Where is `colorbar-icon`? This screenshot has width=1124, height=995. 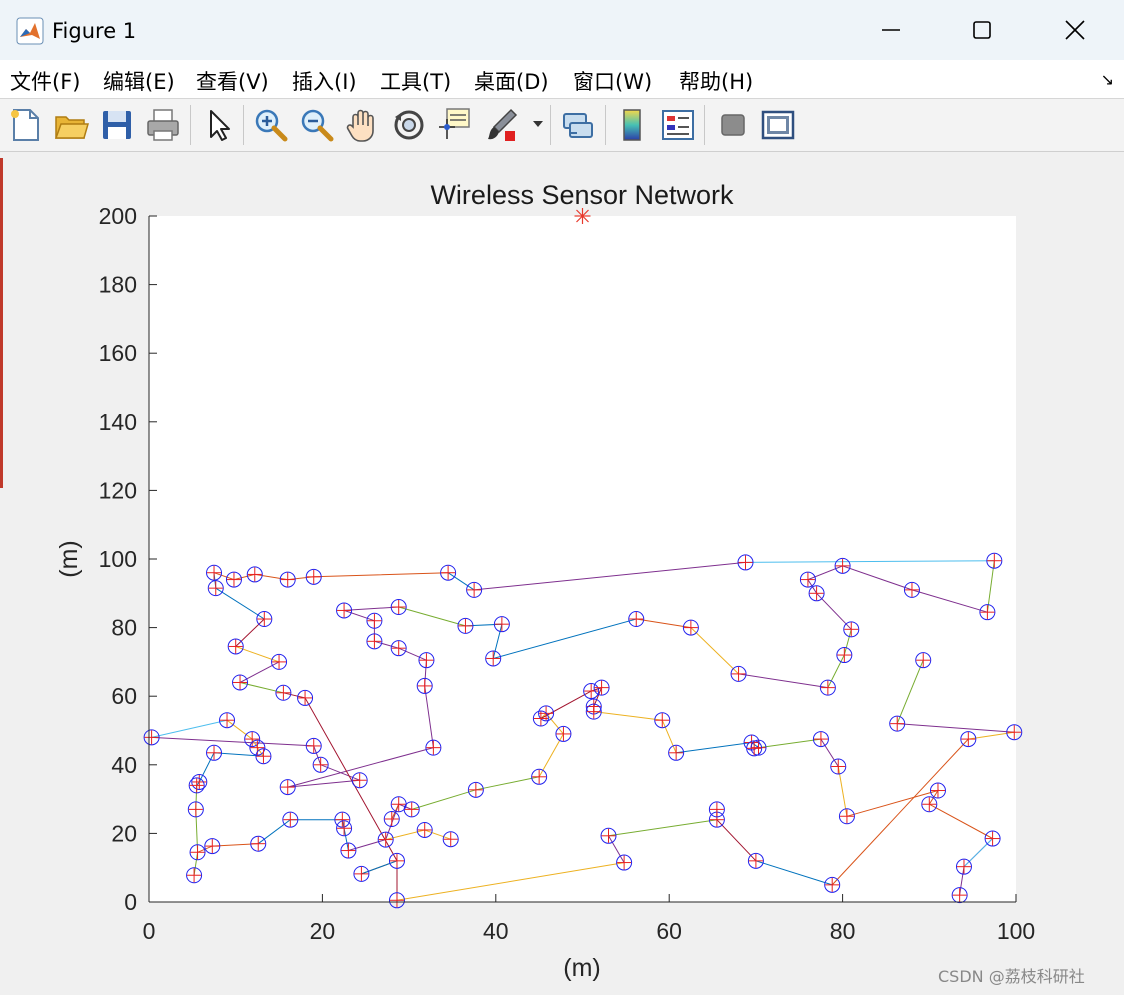 colorbar-icon is located at coordinates (632, 125).